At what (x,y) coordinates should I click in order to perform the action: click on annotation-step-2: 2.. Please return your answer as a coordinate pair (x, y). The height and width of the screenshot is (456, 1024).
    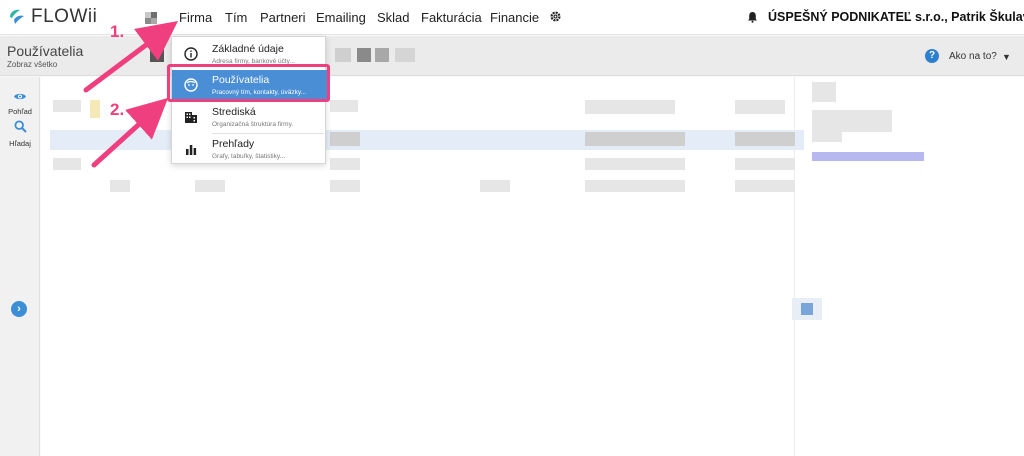
    Looking at the image, I should click on (117, 109).